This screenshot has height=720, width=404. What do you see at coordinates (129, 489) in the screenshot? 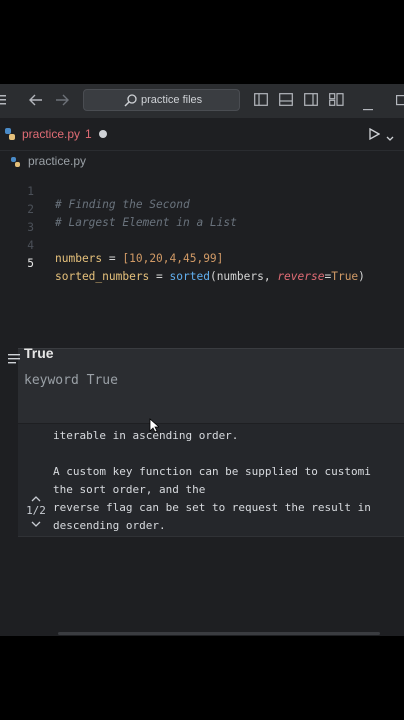
I see `doc-line: the sort order, and the` at bounding box center [129, 489].